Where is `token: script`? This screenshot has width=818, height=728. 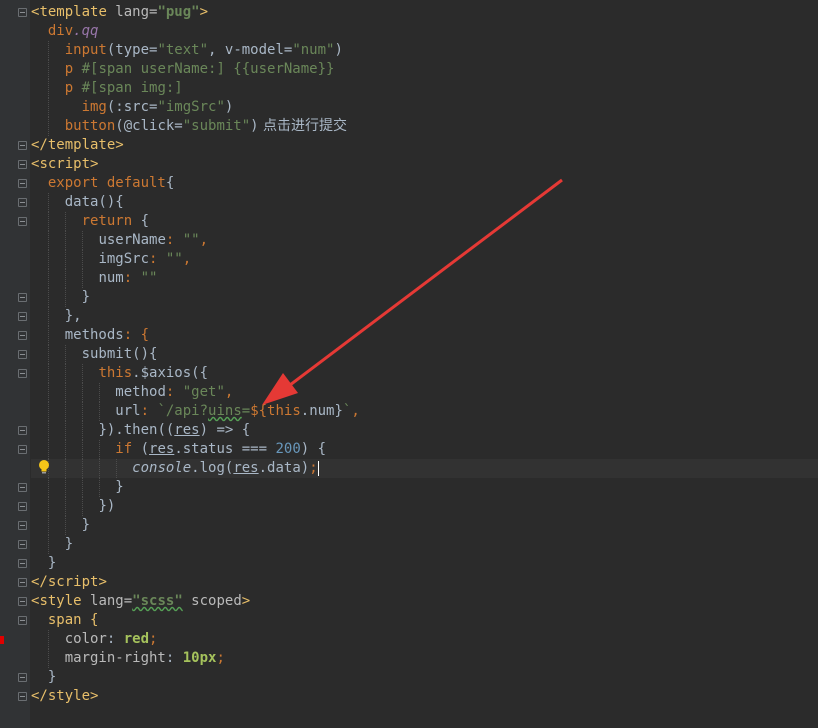 token: script is located at coordinates (73, 582).